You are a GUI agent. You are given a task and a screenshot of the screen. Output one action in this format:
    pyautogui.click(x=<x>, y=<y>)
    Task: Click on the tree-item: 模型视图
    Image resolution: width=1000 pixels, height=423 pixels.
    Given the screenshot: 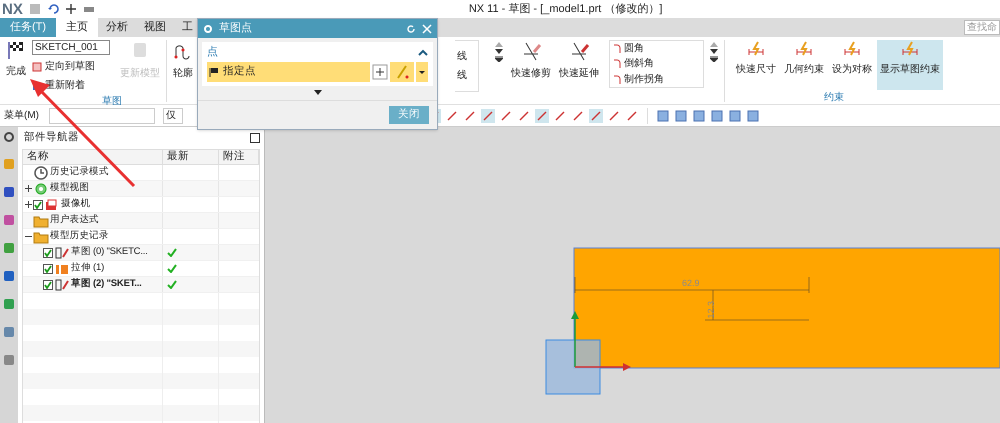 What is the action you would take?
    pyautogui.click(x=70, y=188)
    